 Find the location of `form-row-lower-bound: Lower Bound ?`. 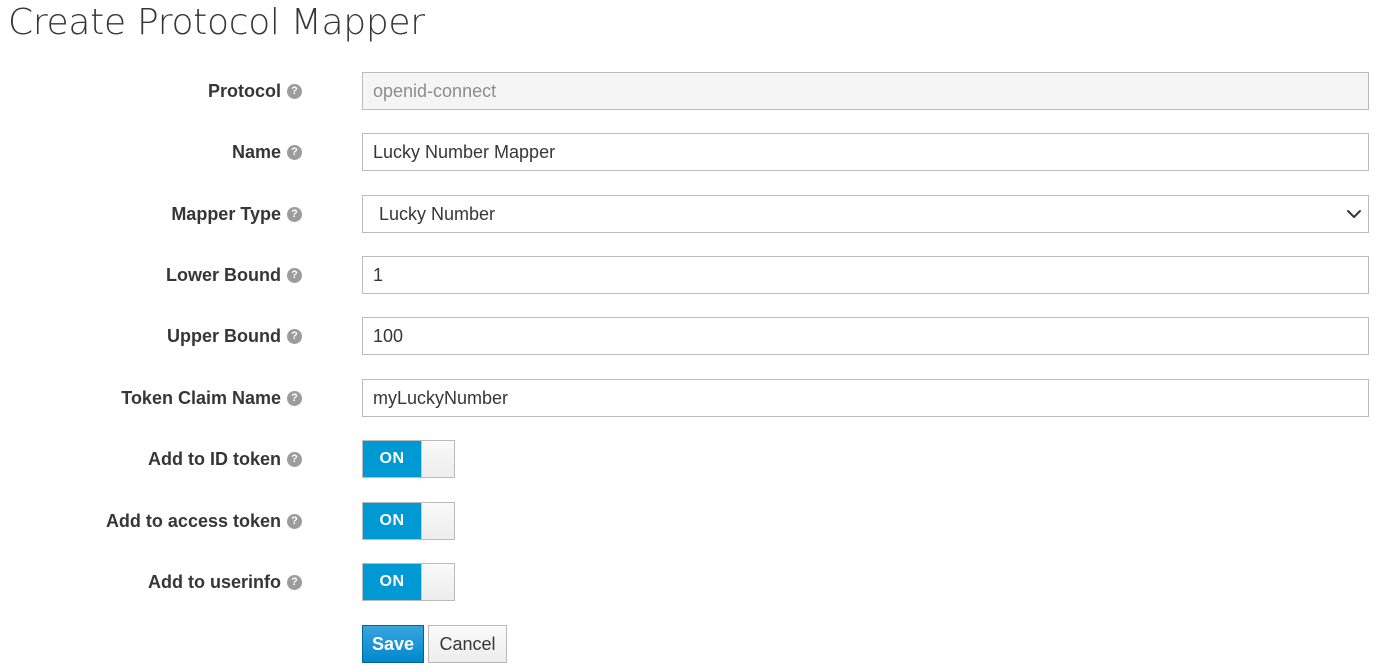

form-row-lower-bound: Lower Bound ? is located at coordinates (693, 275).